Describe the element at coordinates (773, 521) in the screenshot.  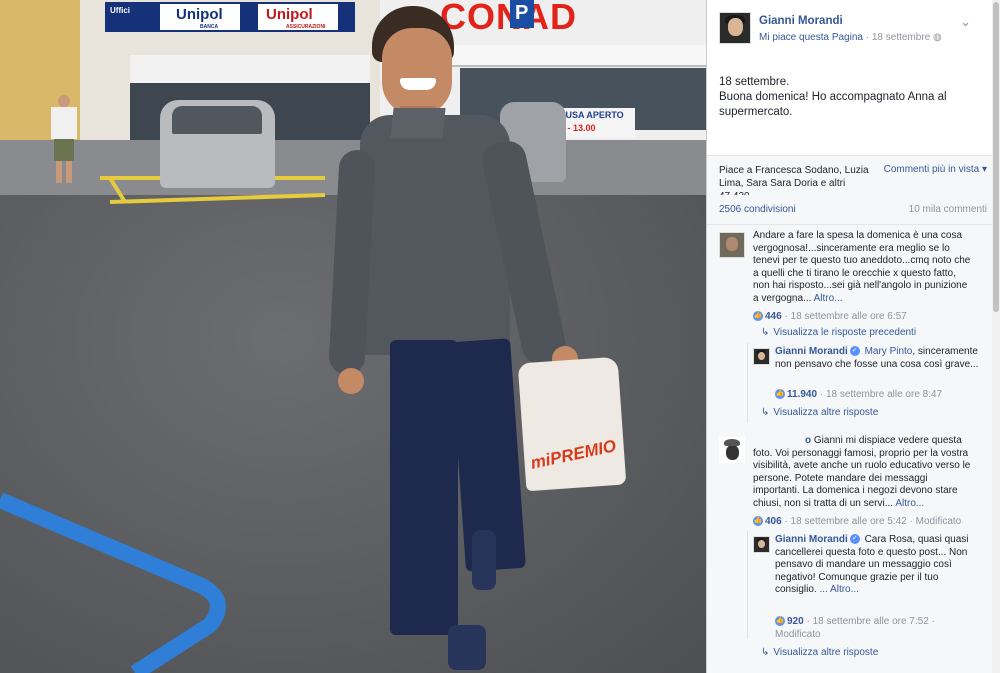
I see `comment-likes: 406` at that location.